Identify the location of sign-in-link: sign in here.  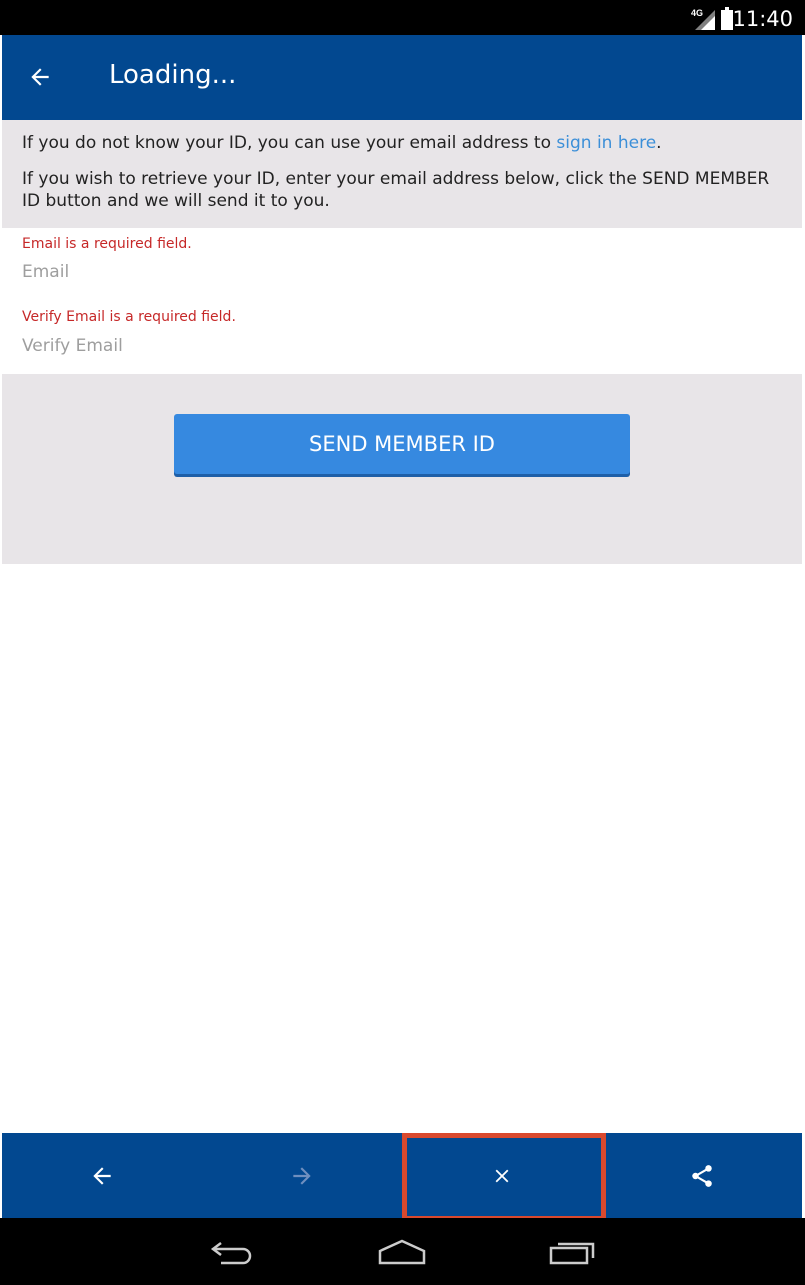
(606, 143).